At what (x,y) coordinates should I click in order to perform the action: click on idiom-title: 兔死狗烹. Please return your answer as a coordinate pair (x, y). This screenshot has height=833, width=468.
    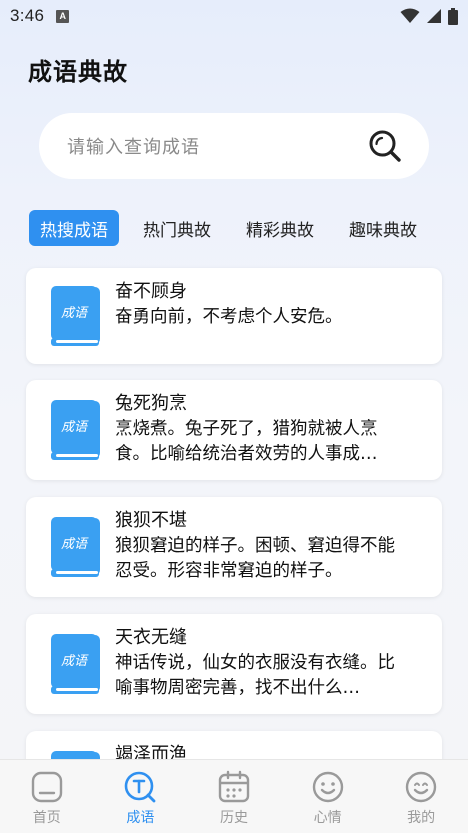
    Looking at the image, I should click on (151, 403).